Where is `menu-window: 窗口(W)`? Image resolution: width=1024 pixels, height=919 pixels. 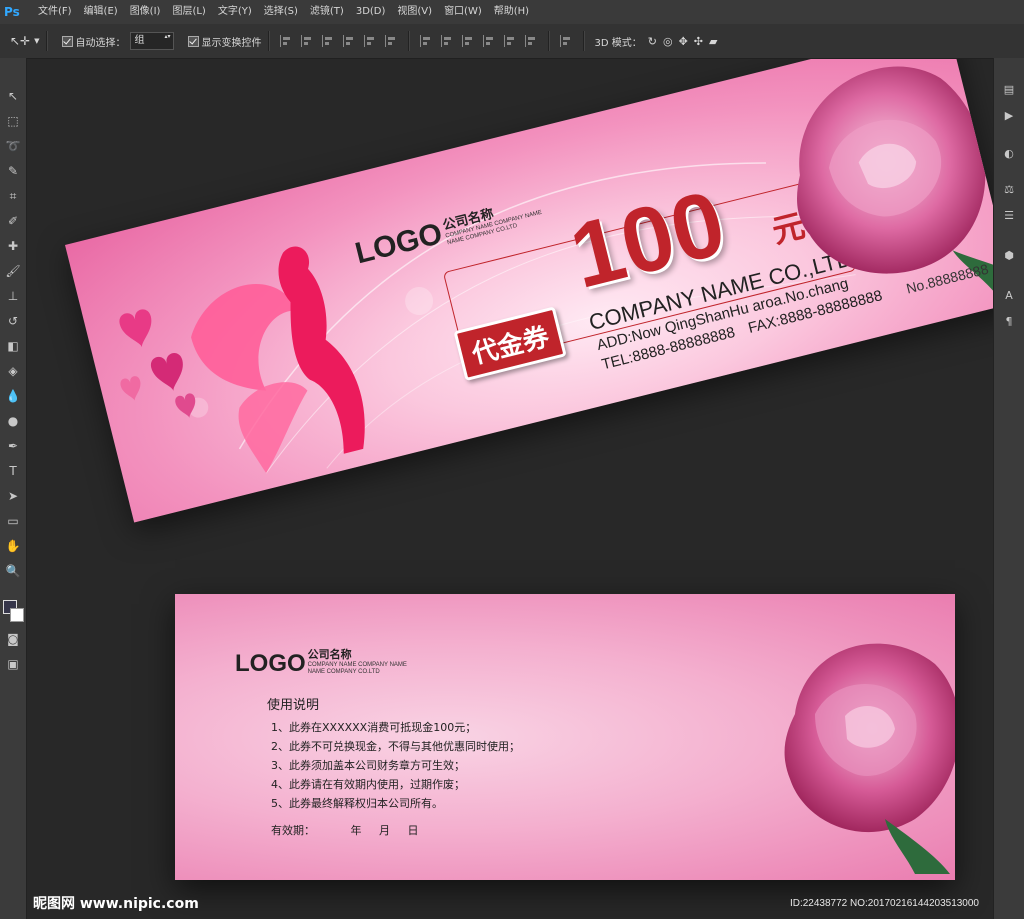 menu-window: 窗口(W) is located at coordinates (463, 12).